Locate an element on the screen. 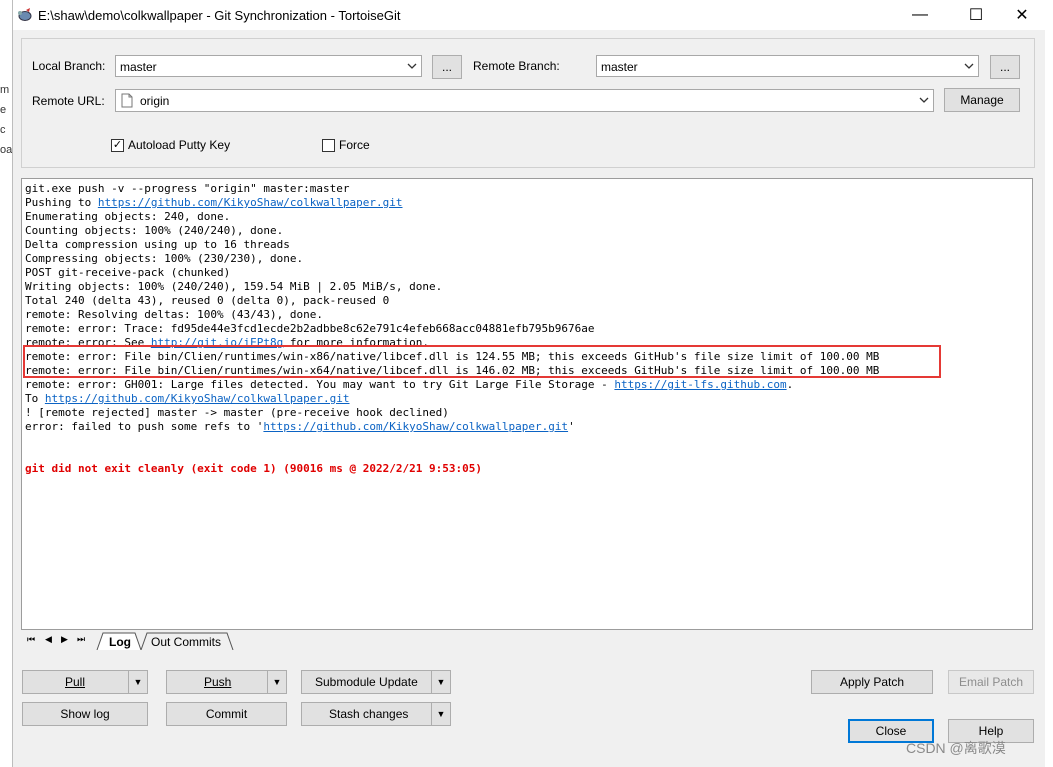  background-fragment: m is located at coordinates (5, 90).